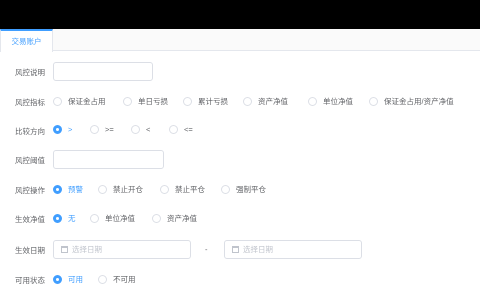 Image resolution: width=480 pixels, height=297 pixels. I want to click on radio-indicator-cum-loss: 累计亏损, so click(205, 101).